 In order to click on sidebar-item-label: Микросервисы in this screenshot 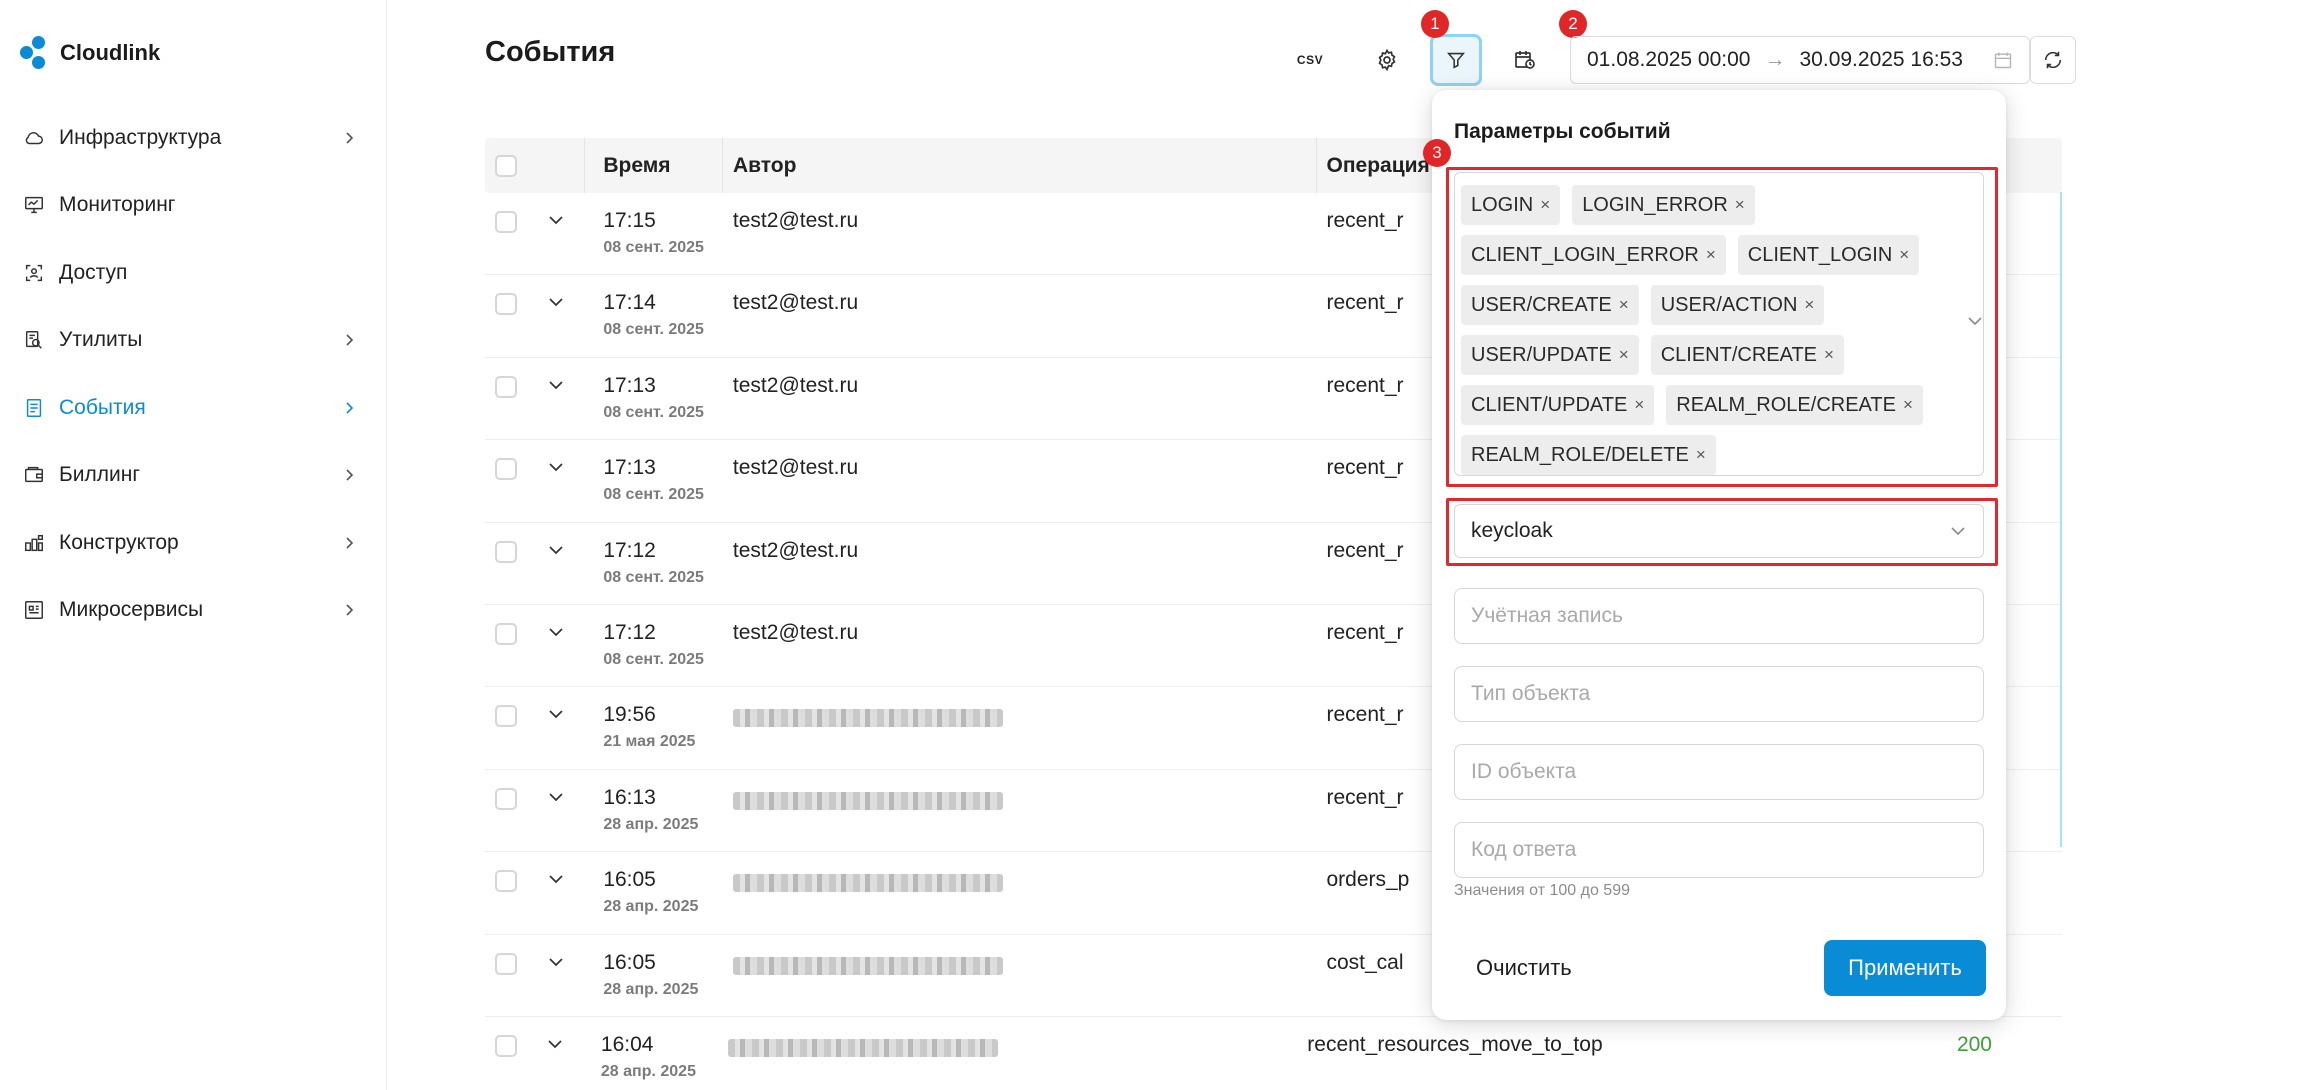, I will do `click(131, 610)`.